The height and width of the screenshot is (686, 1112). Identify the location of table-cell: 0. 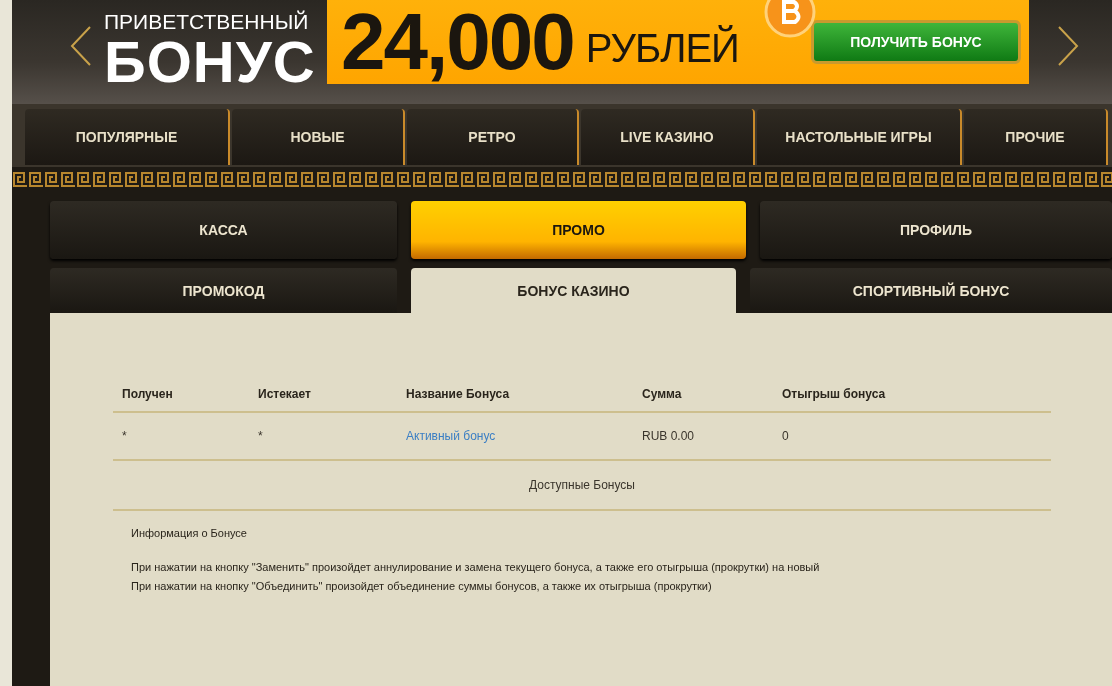
(785, 436).